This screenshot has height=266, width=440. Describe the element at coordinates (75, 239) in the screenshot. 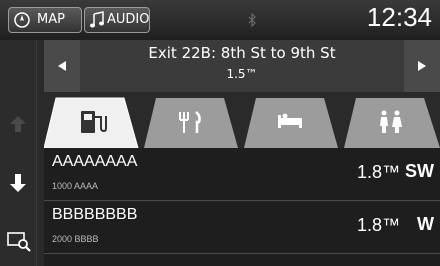

I see `place-address: 2000 BBBB` at that location.